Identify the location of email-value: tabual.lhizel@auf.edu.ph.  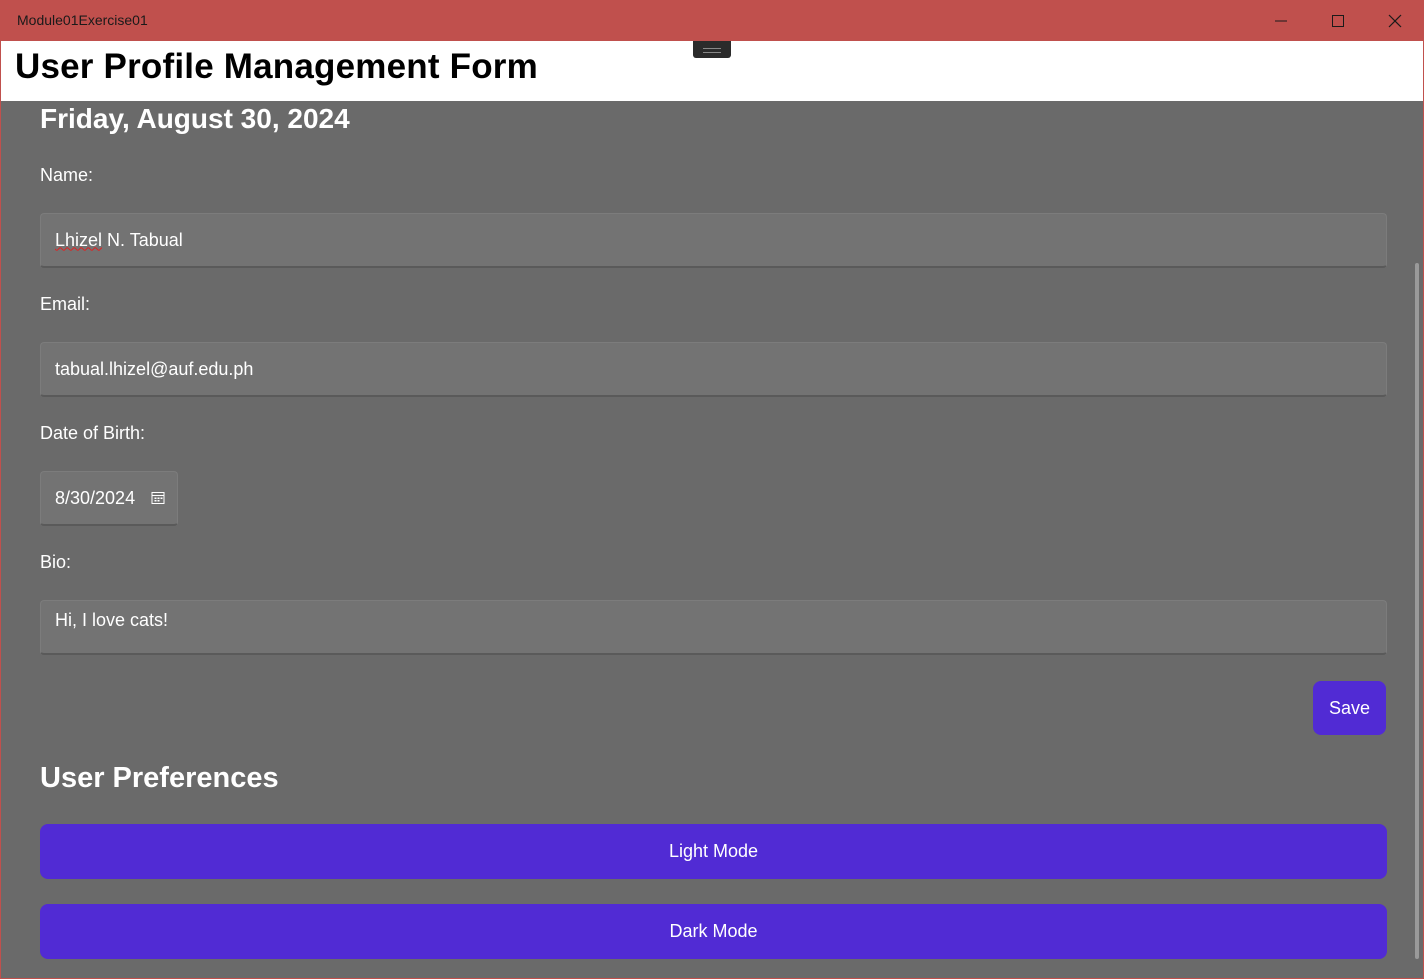
(154, 368).